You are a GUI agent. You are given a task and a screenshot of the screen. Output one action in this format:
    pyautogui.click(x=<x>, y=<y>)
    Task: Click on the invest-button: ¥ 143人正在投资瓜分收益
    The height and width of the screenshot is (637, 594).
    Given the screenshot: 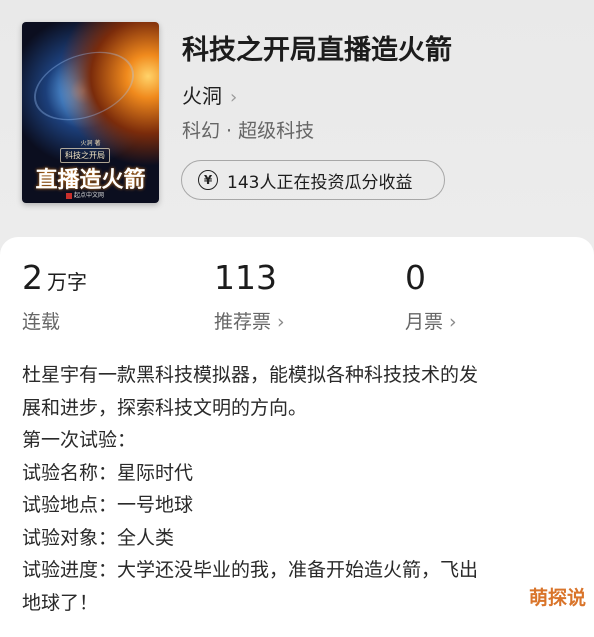 What is the action you would take?
    pyautogui.click(x=313, y=180)
    